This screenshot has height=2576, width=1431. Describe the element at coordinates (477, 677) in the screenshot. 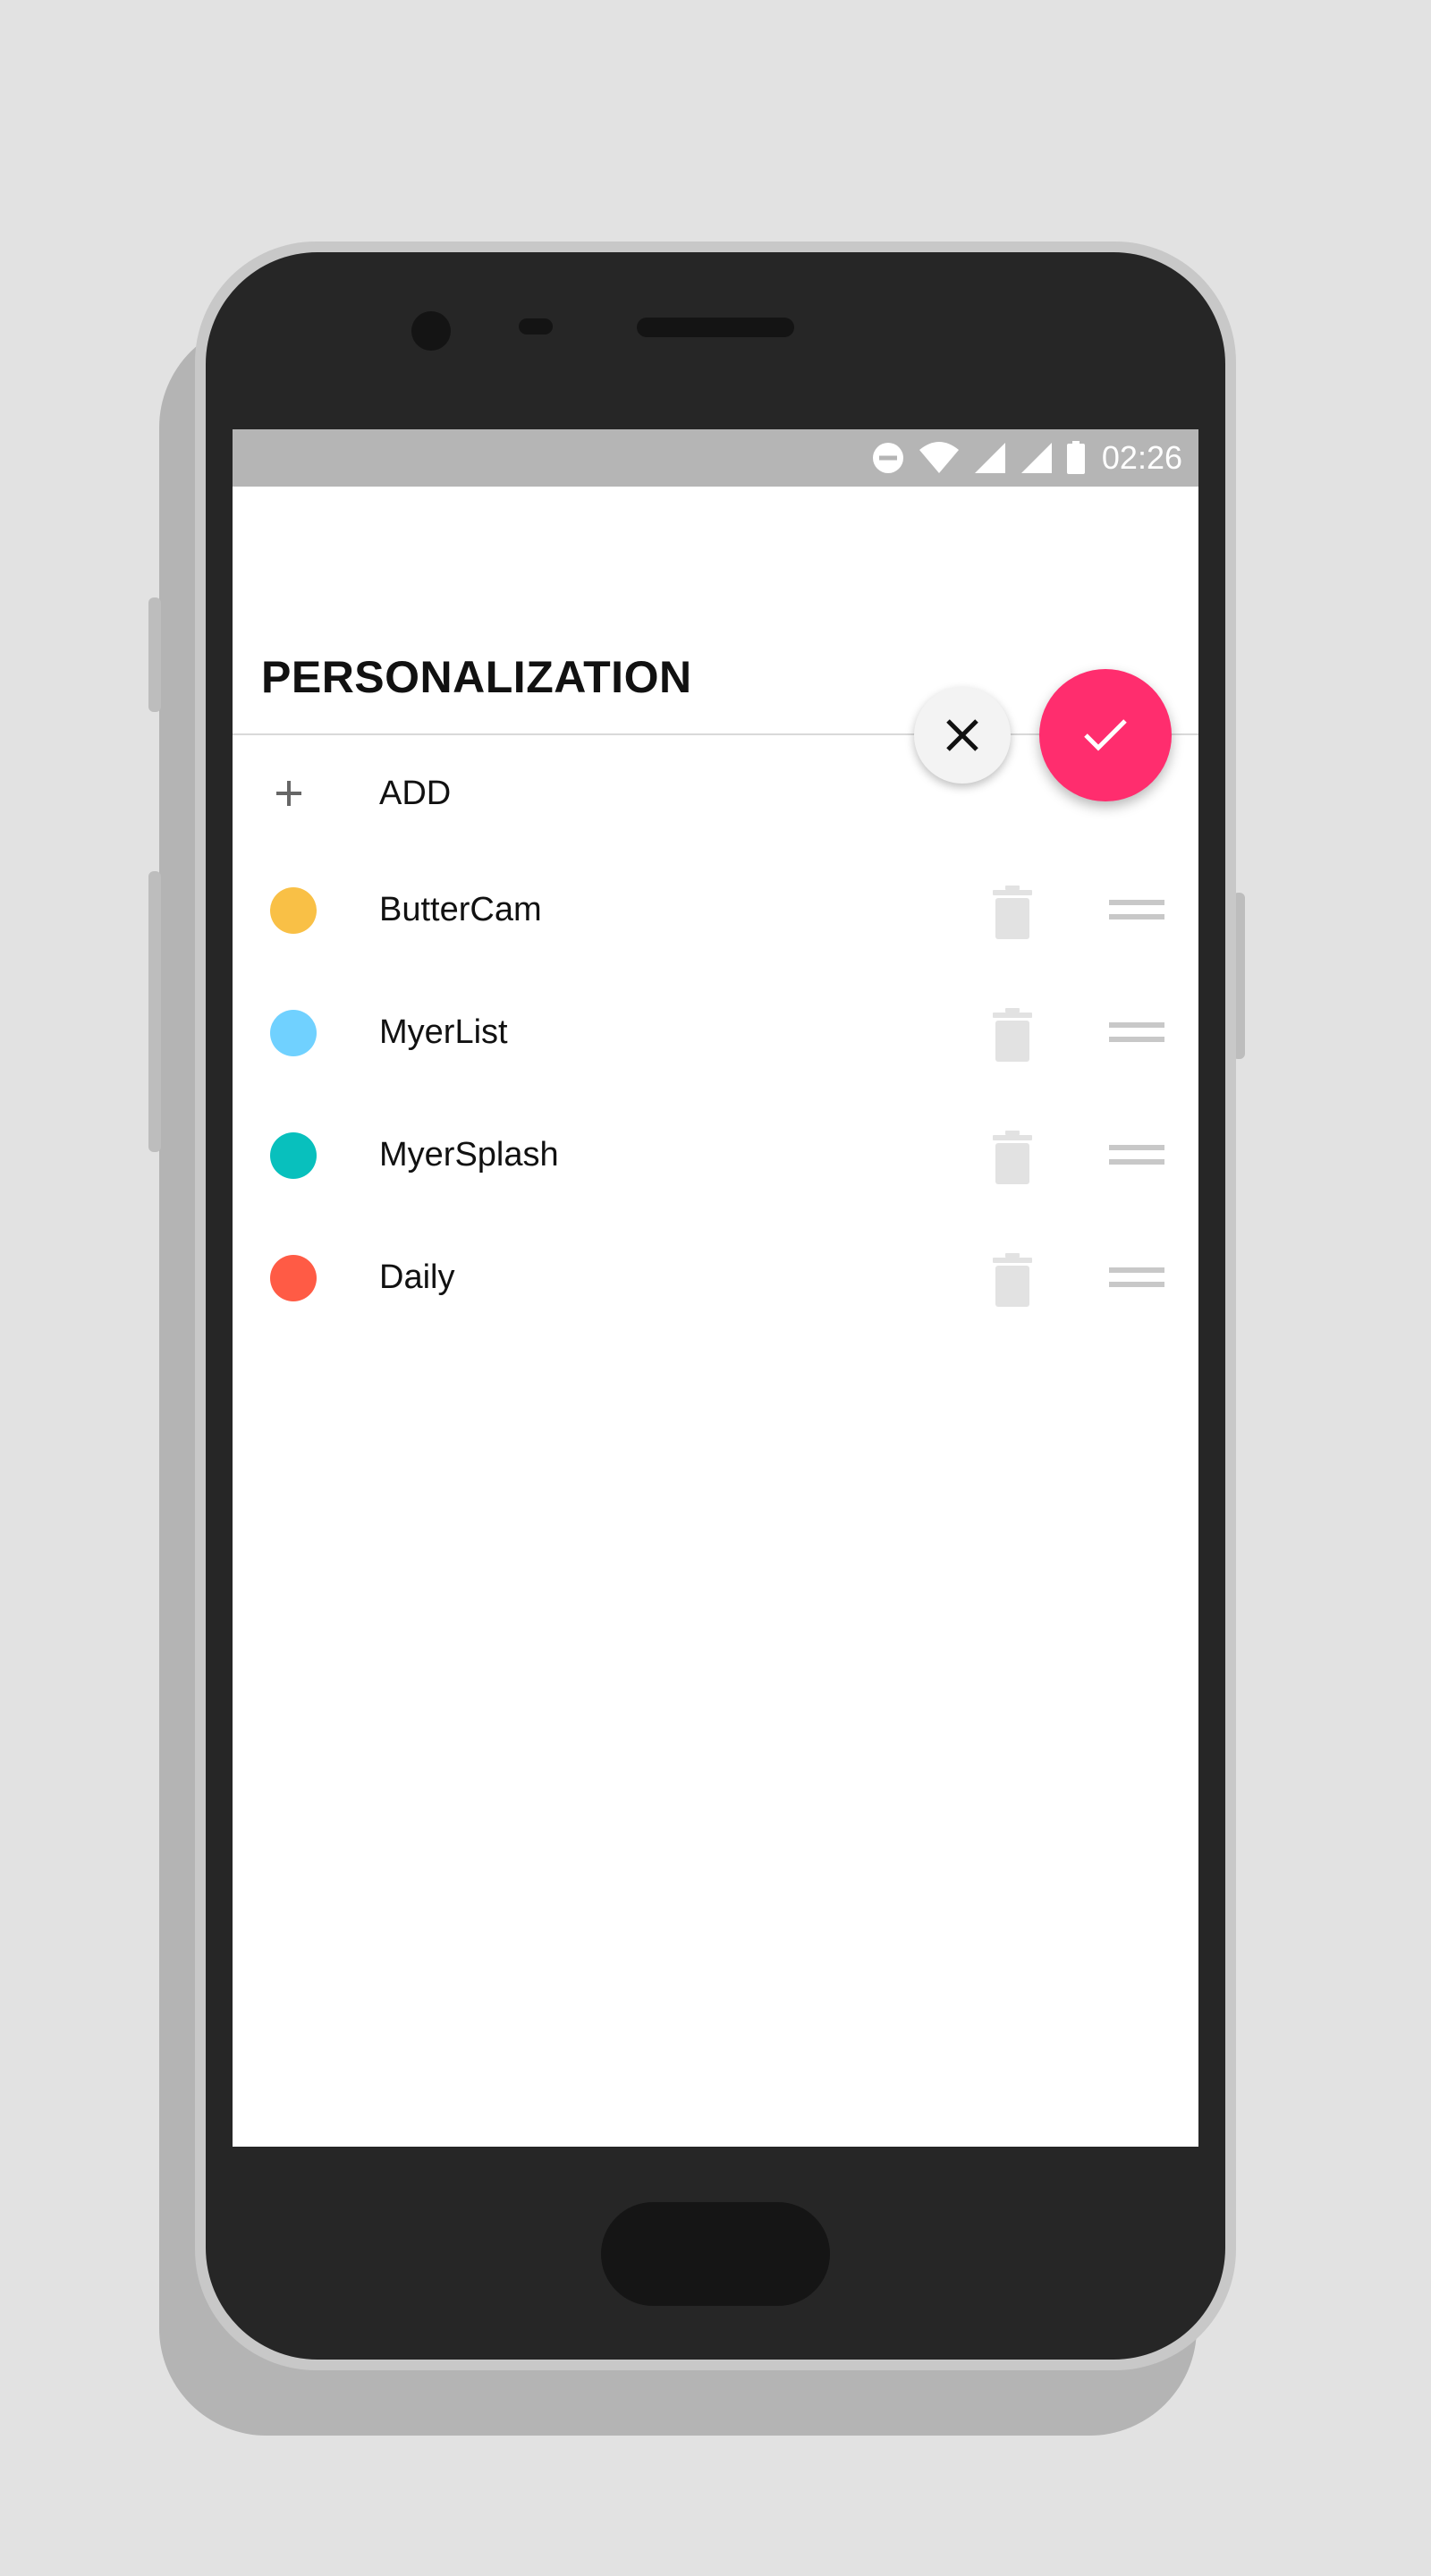

I see `page-title: PERSONALIZATION` at that location.